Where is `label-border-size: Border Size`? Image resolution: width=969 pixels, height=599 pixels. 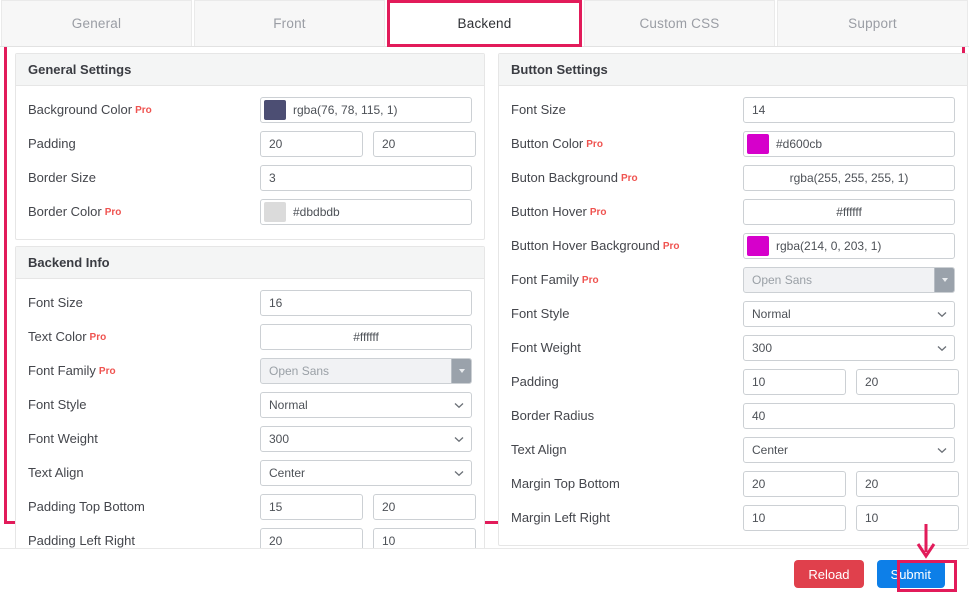 label-border-size: Border Size is located at coordinates (62, 177).